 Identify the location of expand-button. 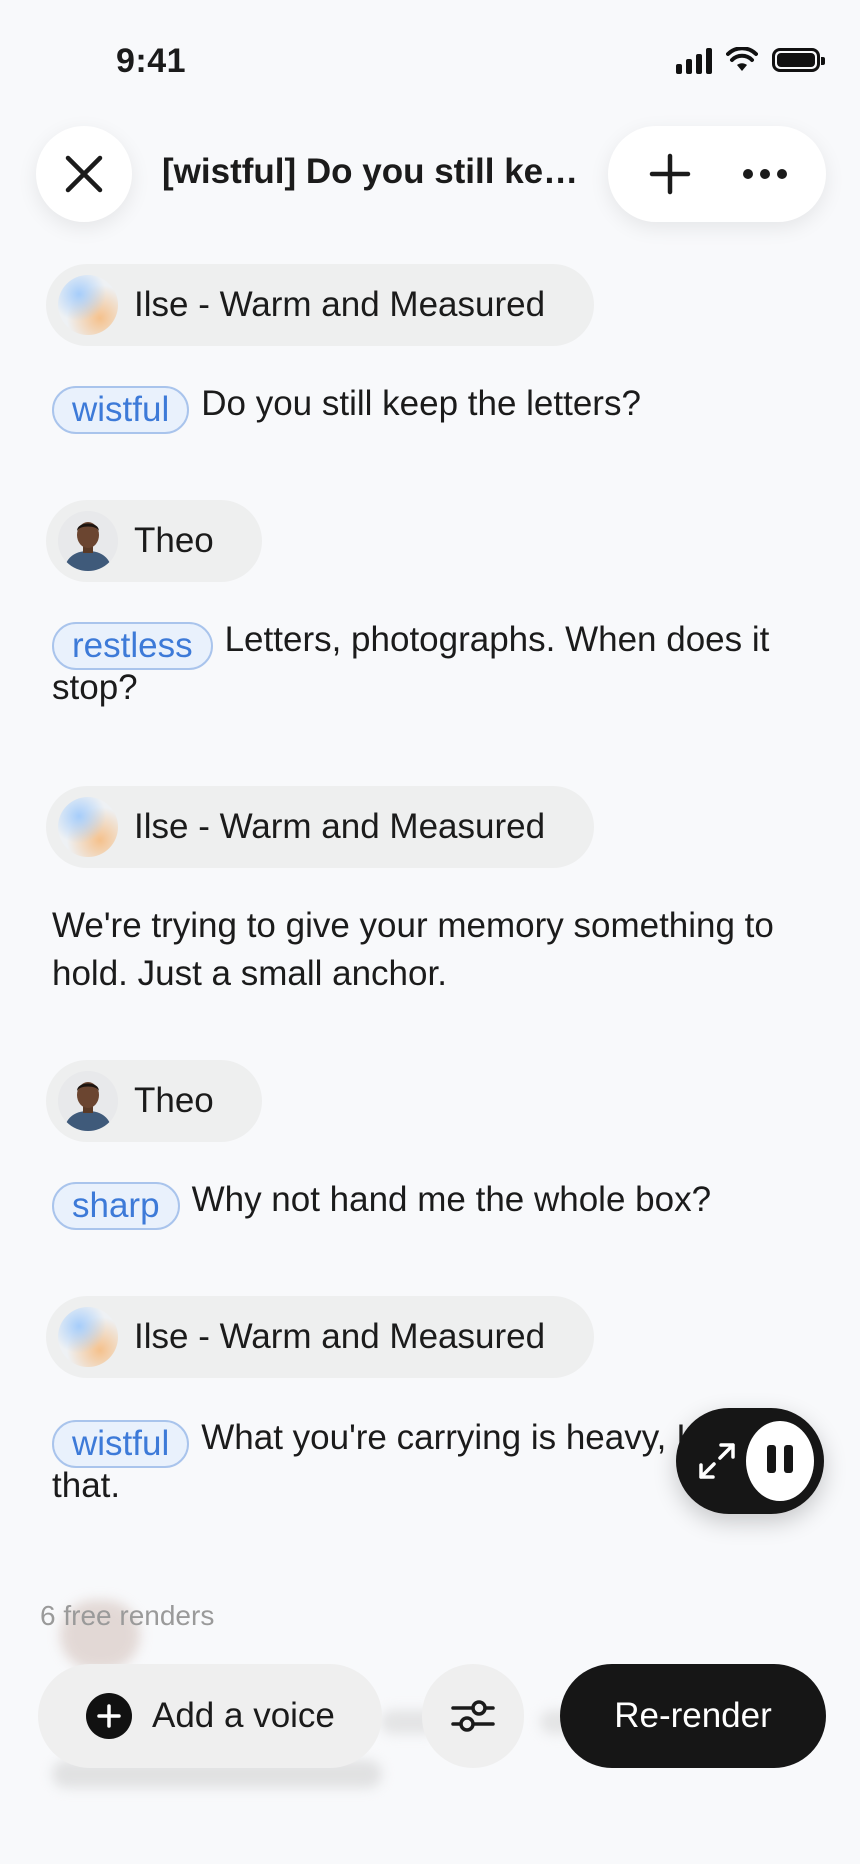
(717, 1461).